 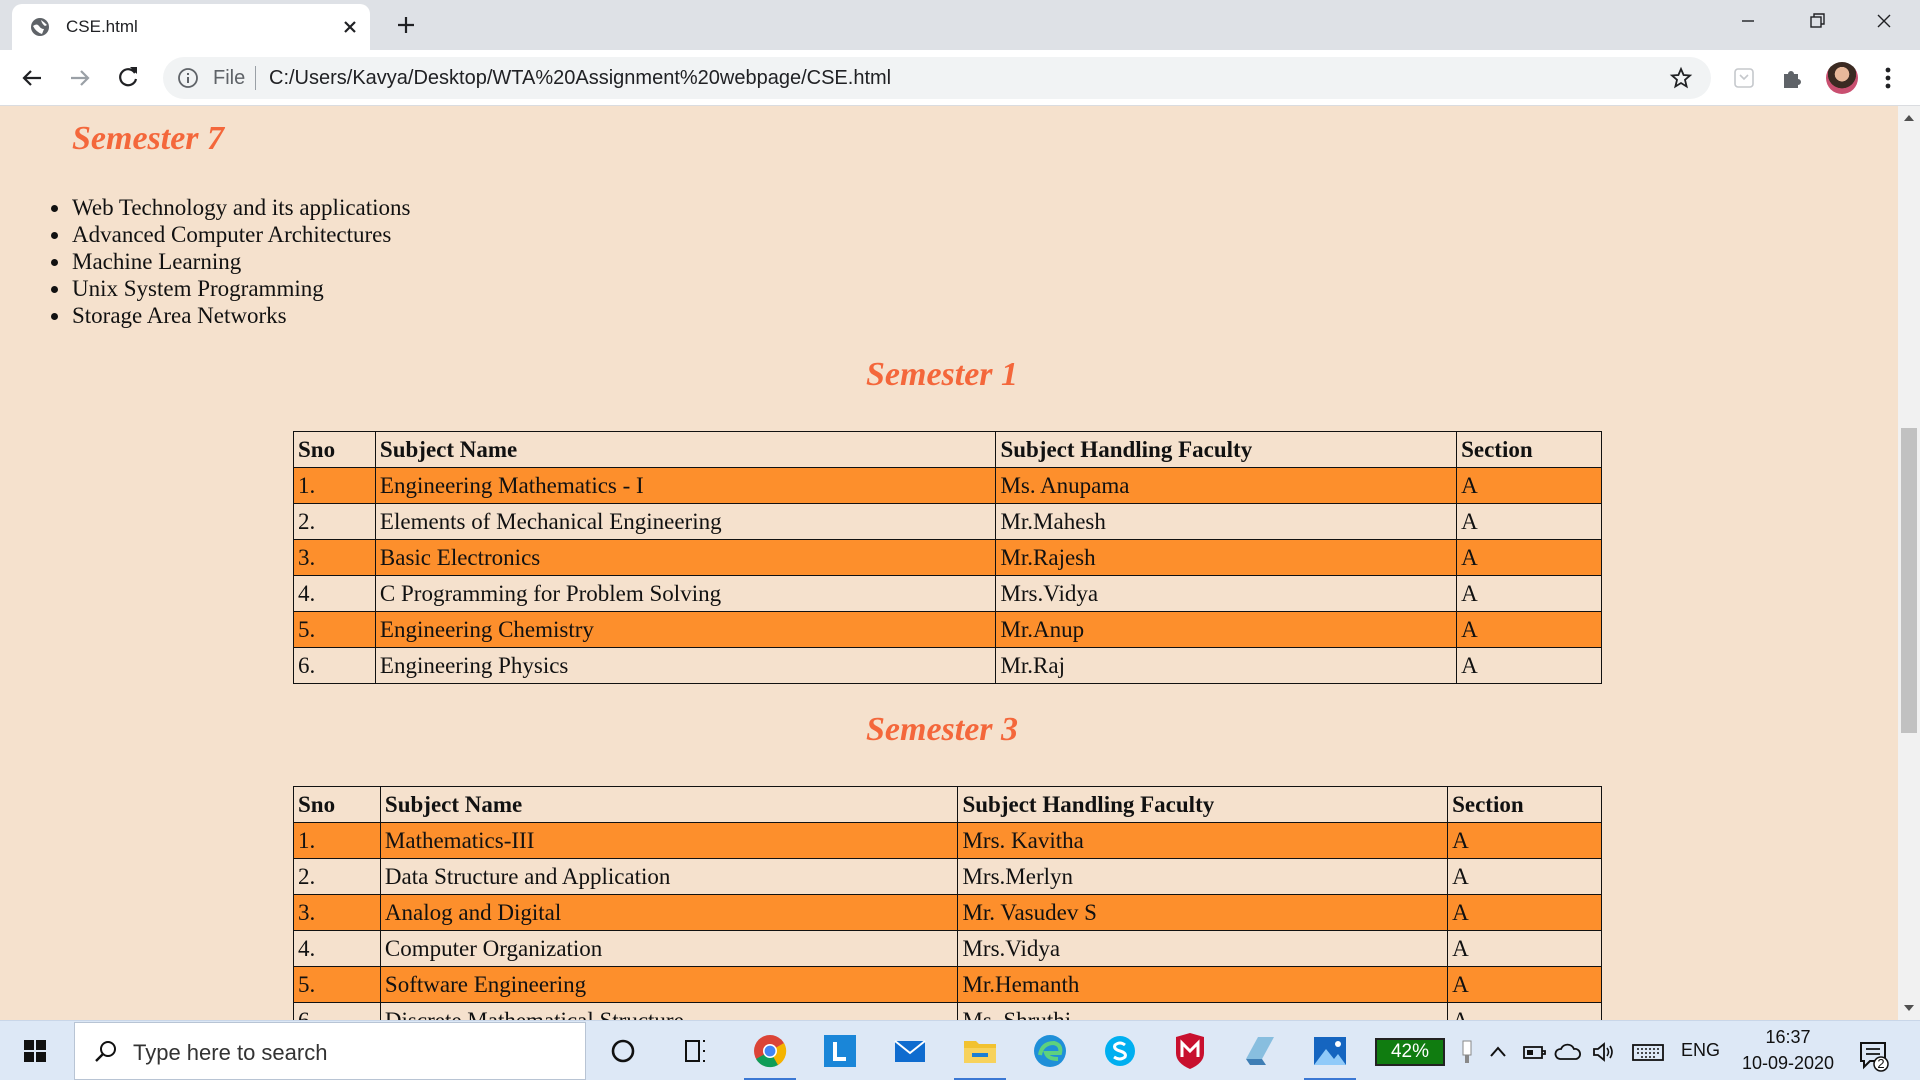 What do you see at coordinates (1226, 629) in the screenshot?
I see `faculty-cell: Mr.Anup` at bounding box center [1226, 629].